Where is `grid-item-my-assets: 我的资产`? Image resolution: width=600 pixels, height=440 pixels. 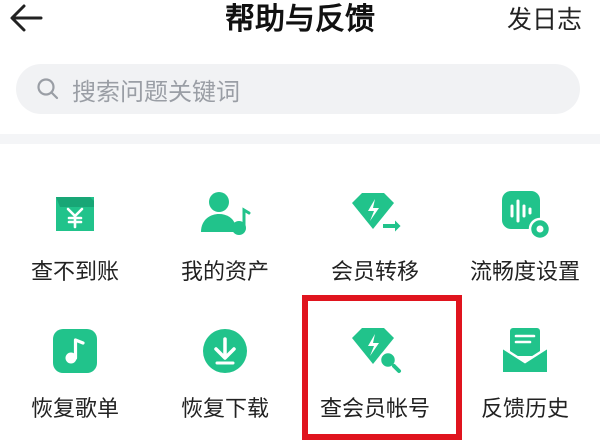
grid-item-my-assets: 我的资产 is located at coordinates (225, 232).